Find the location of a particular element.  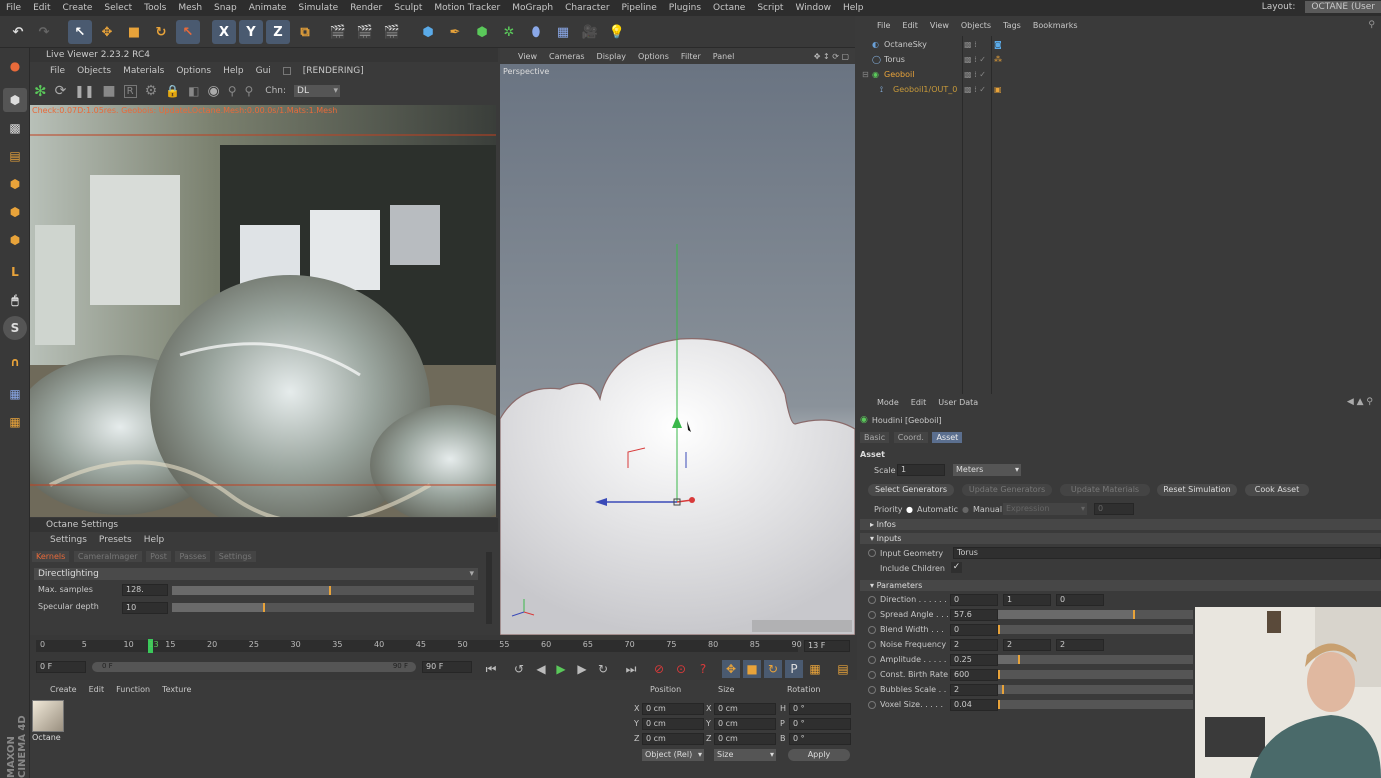

coordinate-system-icon: ⧉ is located at coordinates (305, 32).